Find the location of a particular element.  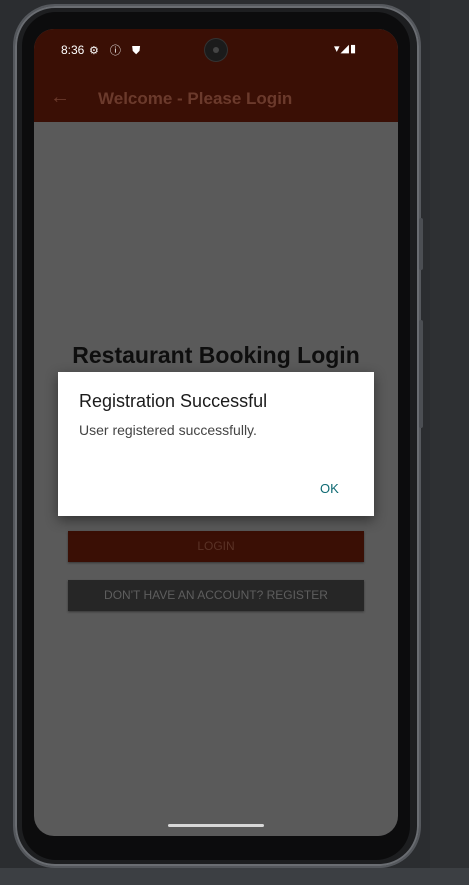

back-arrow-icon: ← is located at coordinates (60, 97).